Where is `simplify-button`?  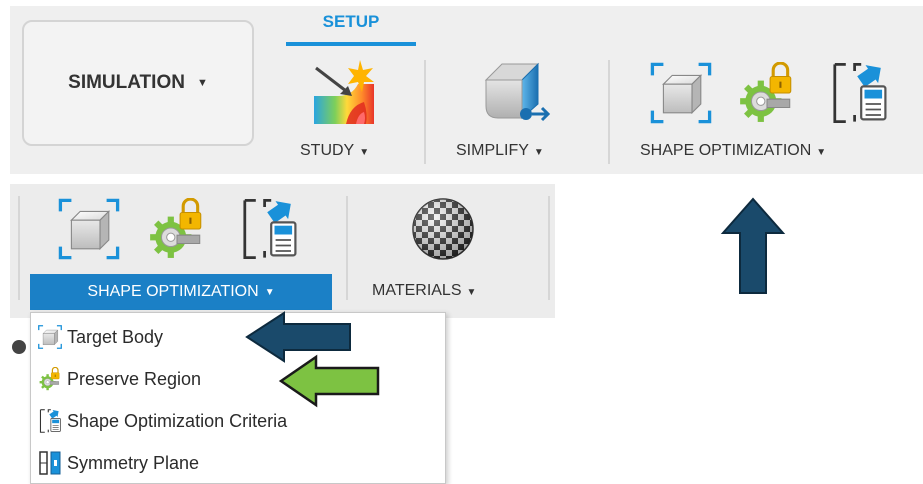
simplify-button is located at coordinates (514, 93).